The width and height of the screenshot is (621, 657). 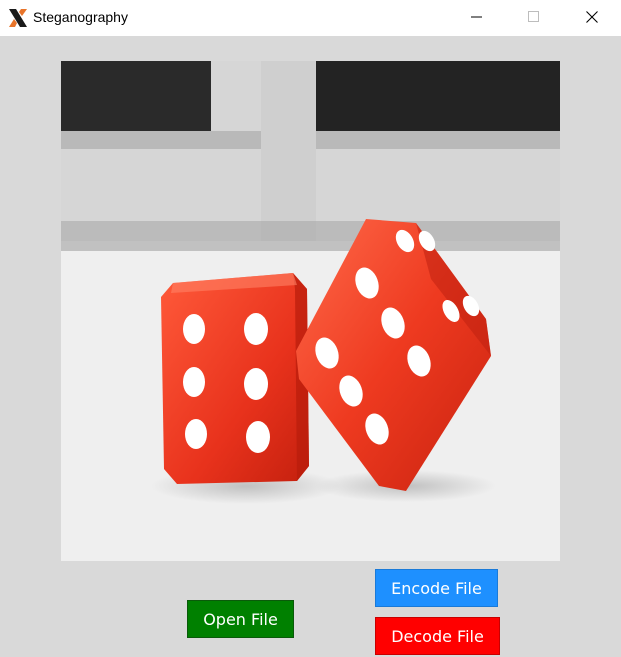 What do you see at coordinates (80, 17) in the screenshot?
I see `window-title: Steganography` at bounding box center [80, 17].